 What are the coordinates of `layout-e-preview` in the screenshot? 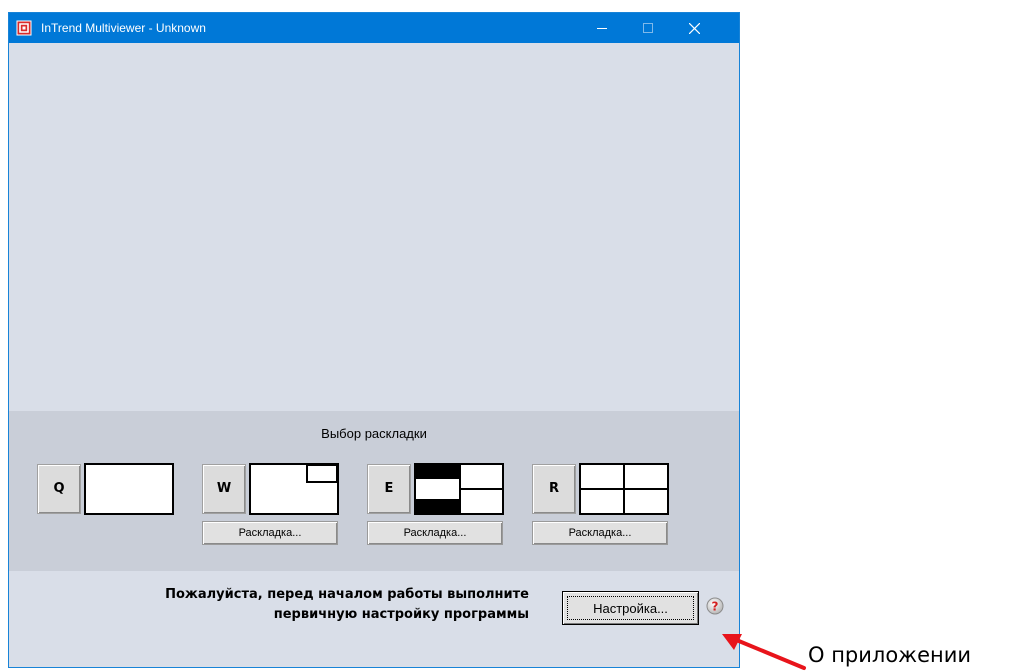 It's located at (459, 489).